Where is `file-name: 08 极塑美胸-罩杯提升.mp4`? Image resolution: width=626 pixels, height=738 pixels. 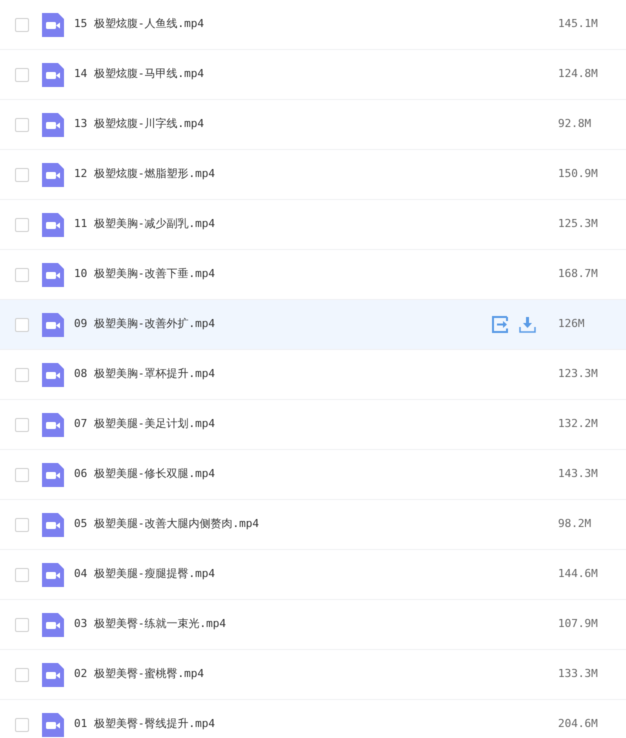 file-name: 08 极塑美胸-罩杯提升.mp4 is located at coordinates (144, 374).